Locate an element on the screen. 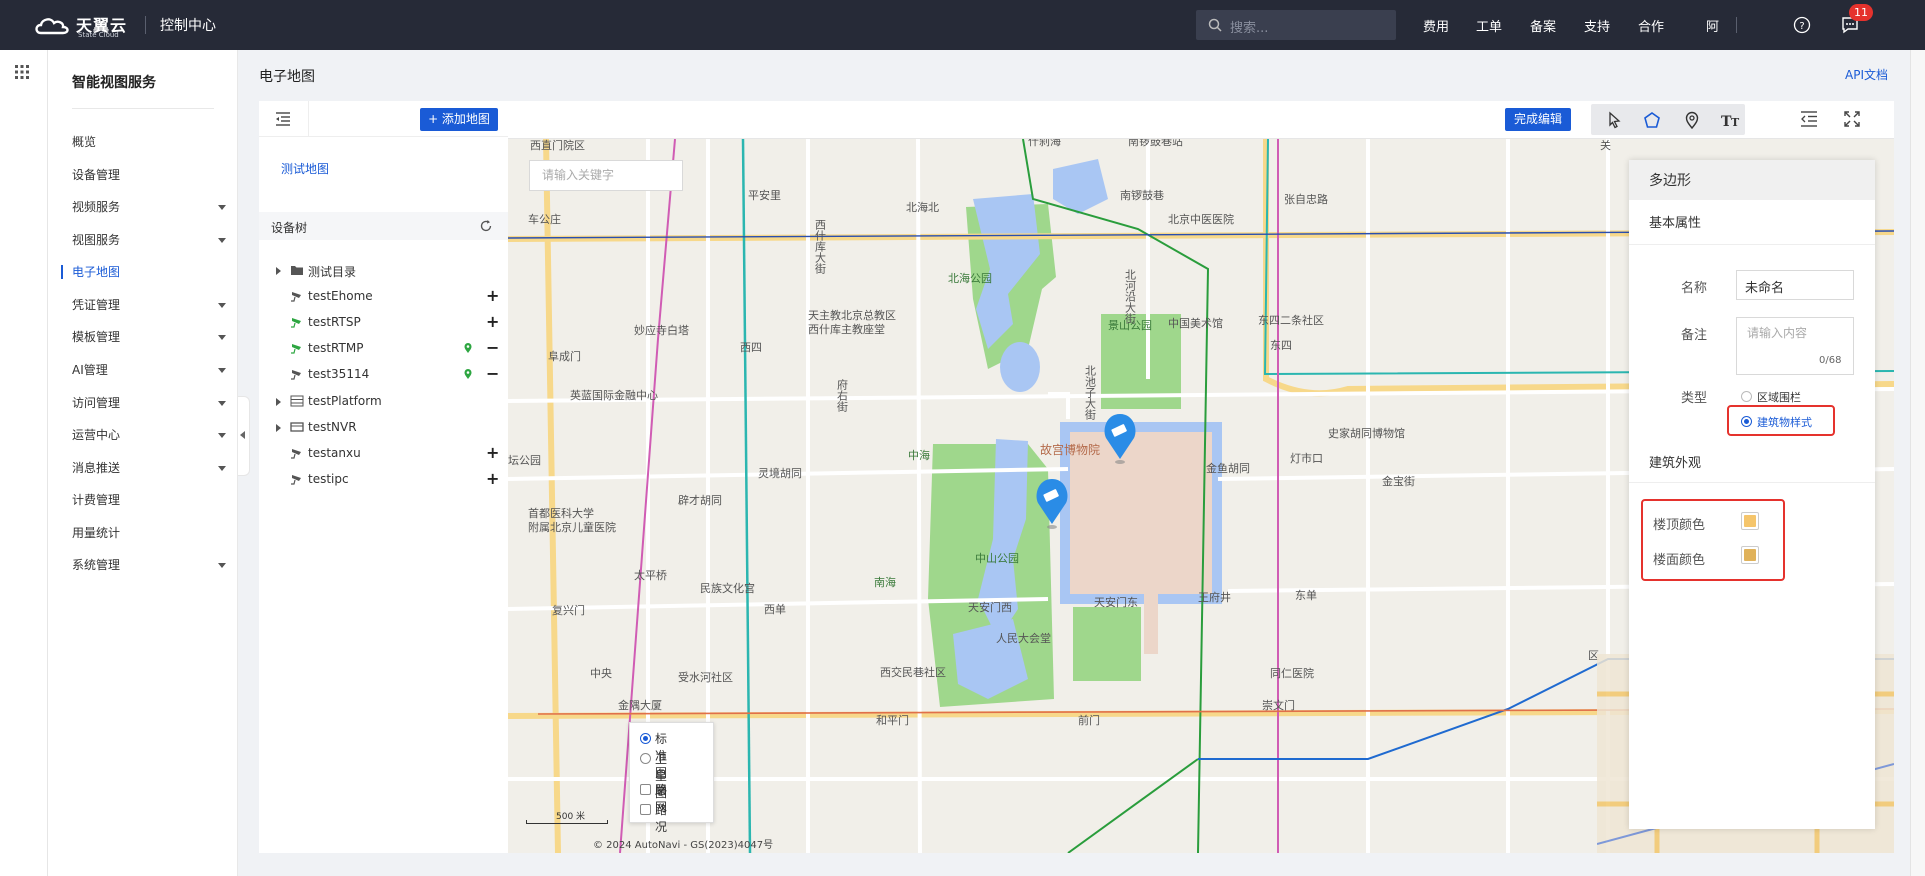 This screenshot has width=1925, height=876. page-scrollbar is located at coordinates (1917, 463).